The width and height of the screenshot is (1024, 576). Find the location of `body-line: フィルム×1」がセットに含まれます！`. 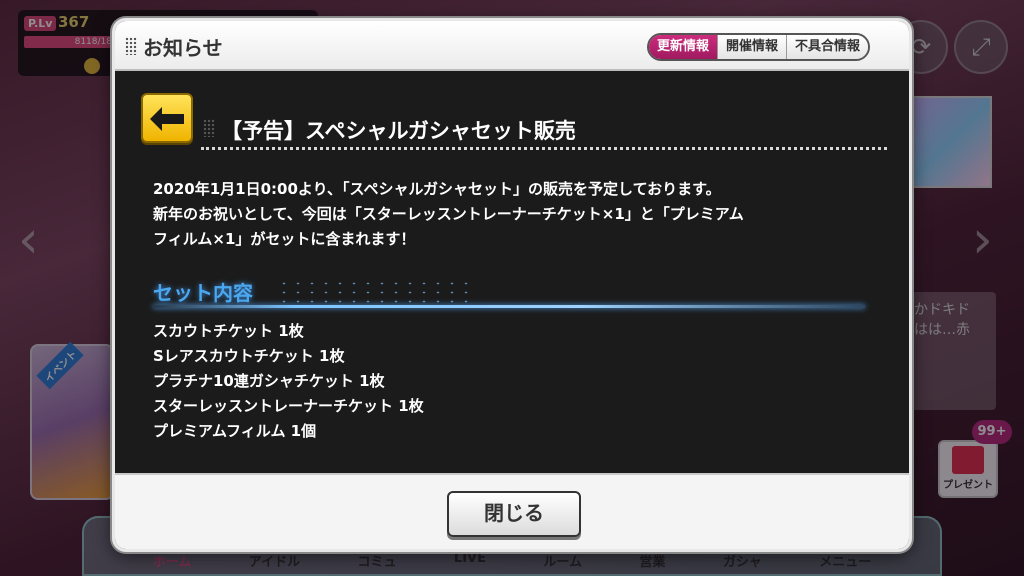

body-line: フィルム×1」がセットに含まれます！ is located at coordinates (284, 239).